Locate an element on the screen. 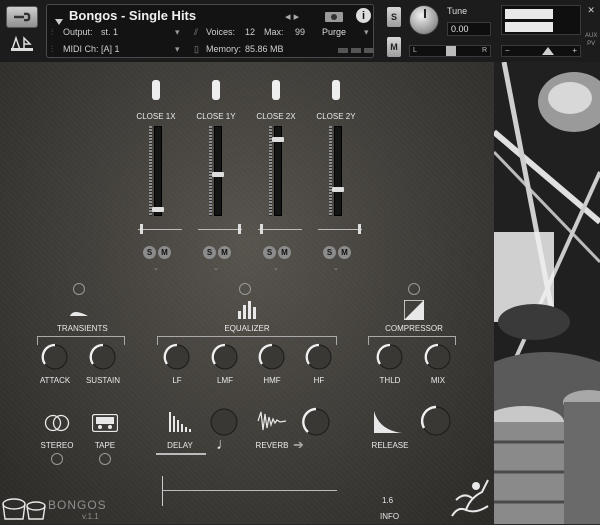  pv-label: PV is located at coordinates (591, 44).